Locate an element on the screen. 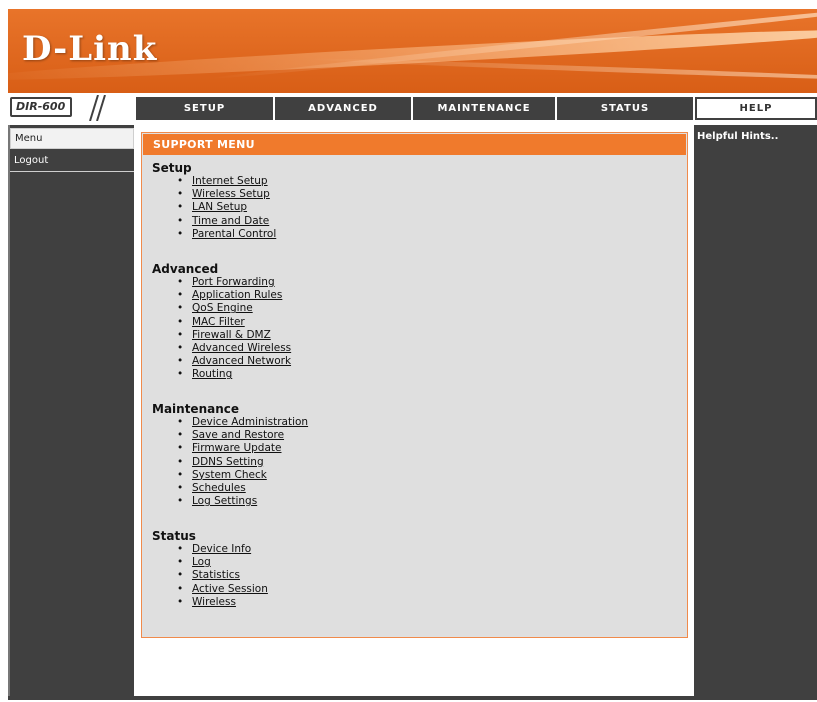 The image size is (817, 702). list-item: • Log Settings is located at coordinates (230, 501).